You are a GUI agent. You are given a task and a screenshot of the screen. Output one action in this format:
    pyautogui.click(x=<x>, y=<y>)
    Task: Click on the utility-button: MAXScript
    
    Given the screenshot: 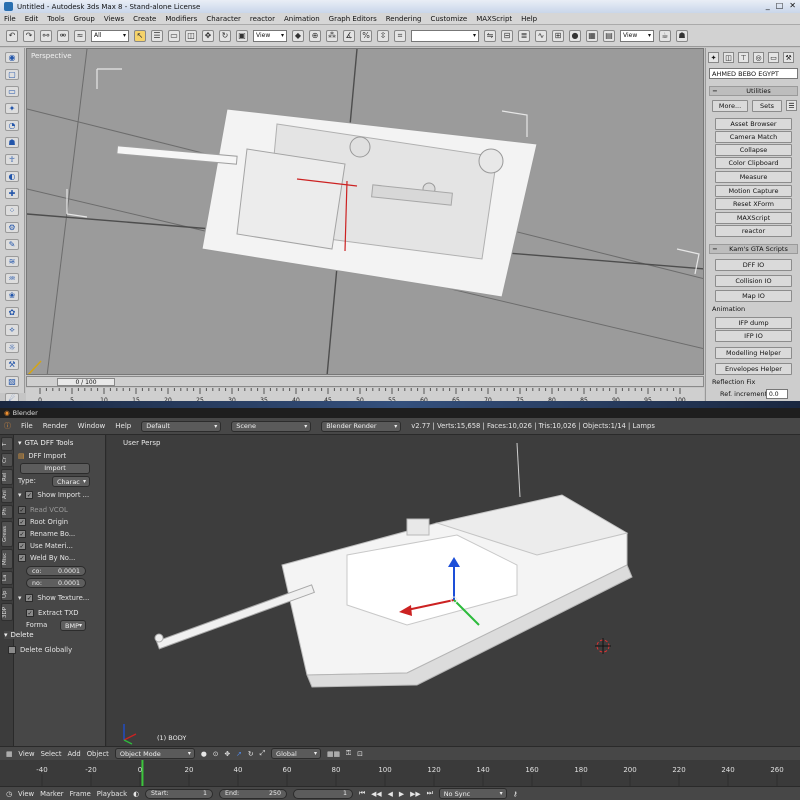 What is the action you would take?
    pyautogui.click(x=753, y=218)
    